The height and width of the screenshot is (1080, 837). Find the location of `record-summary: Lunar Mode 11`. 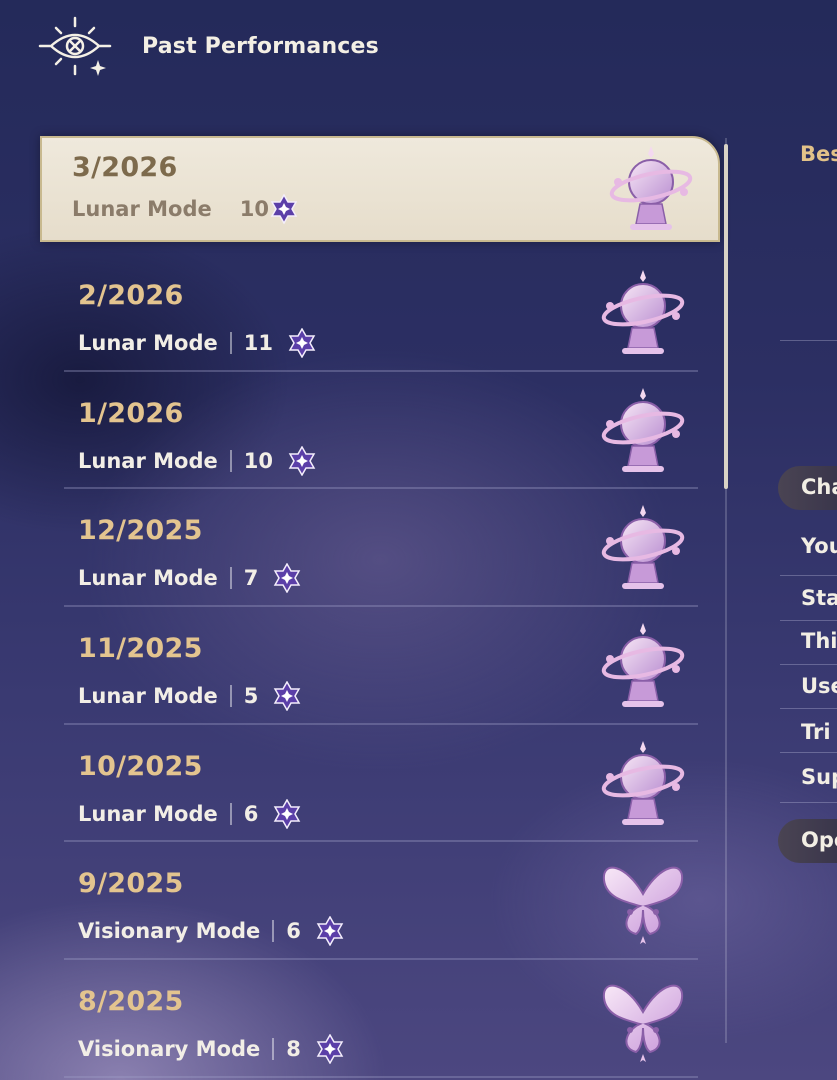

record-summary: Lunar Mode 11 is located at coordinates (197, 343).